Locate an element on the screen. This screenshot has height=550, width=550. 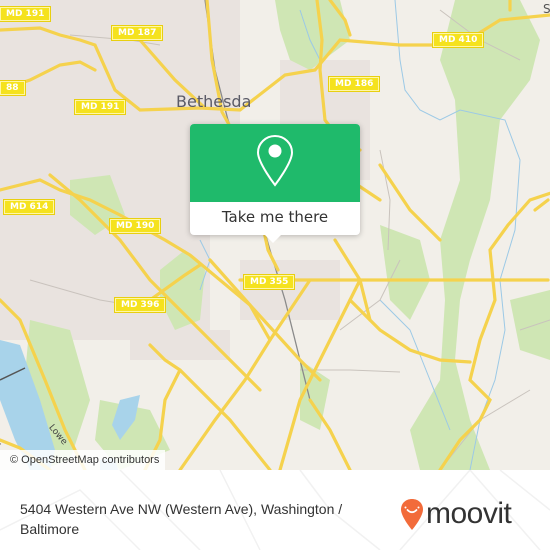
destination-popup: Take me there is located at coordinates (275, 183).